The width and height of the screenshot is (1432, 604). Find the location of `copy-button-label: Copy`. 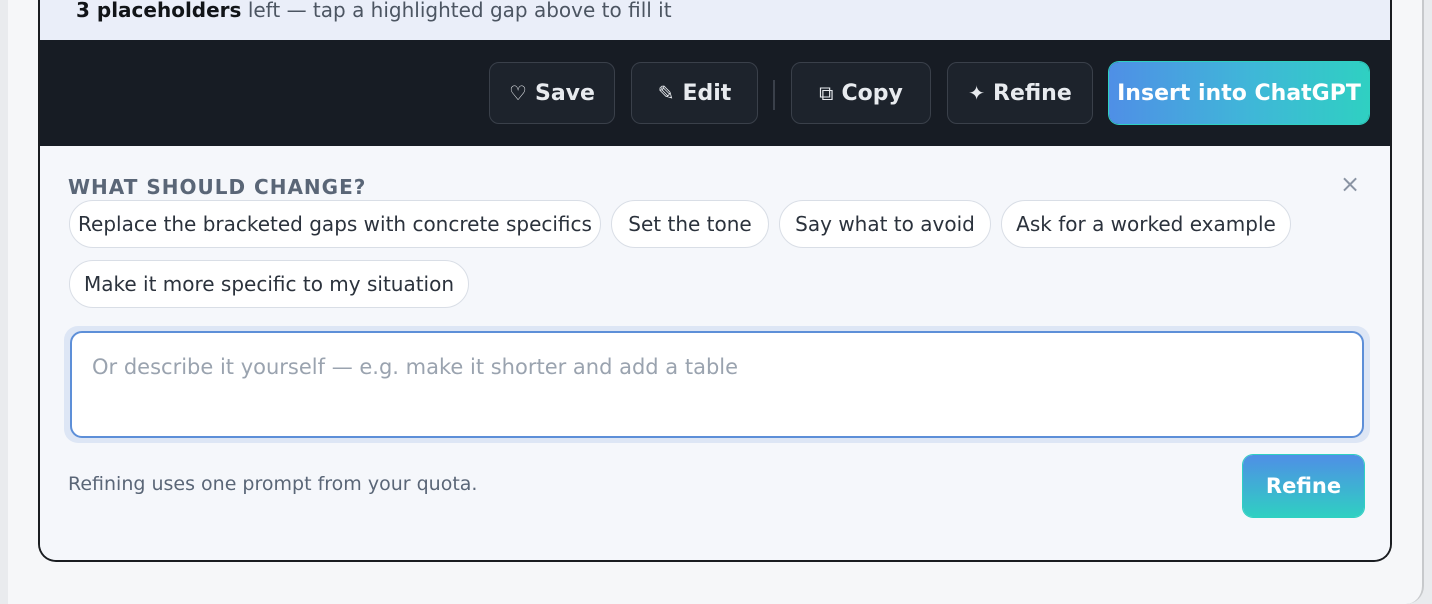

copy-button-label: Copy is located at coordinates (872, 93).